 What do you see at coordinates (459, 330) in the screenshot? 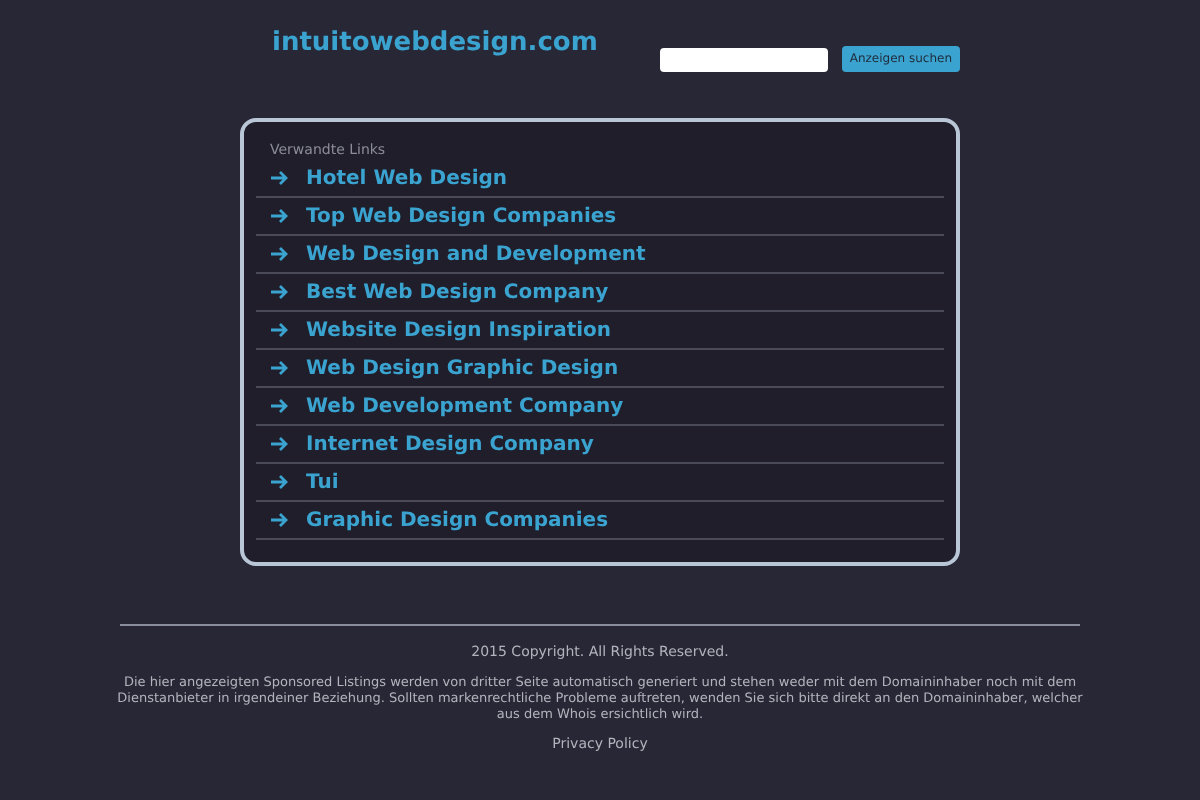
I see `related-link: Website Design Inspiration` at bounding box center [459, 330].